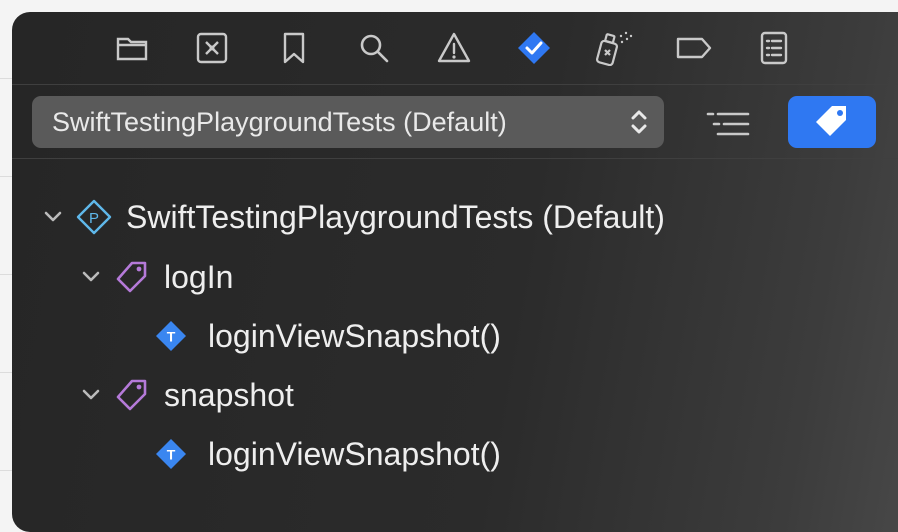 This screenshot has width=898, height=532. Describe the element at coordinates (156, 277) in the screenshot. I see `tree-row-tag-login: logIn` at that location.